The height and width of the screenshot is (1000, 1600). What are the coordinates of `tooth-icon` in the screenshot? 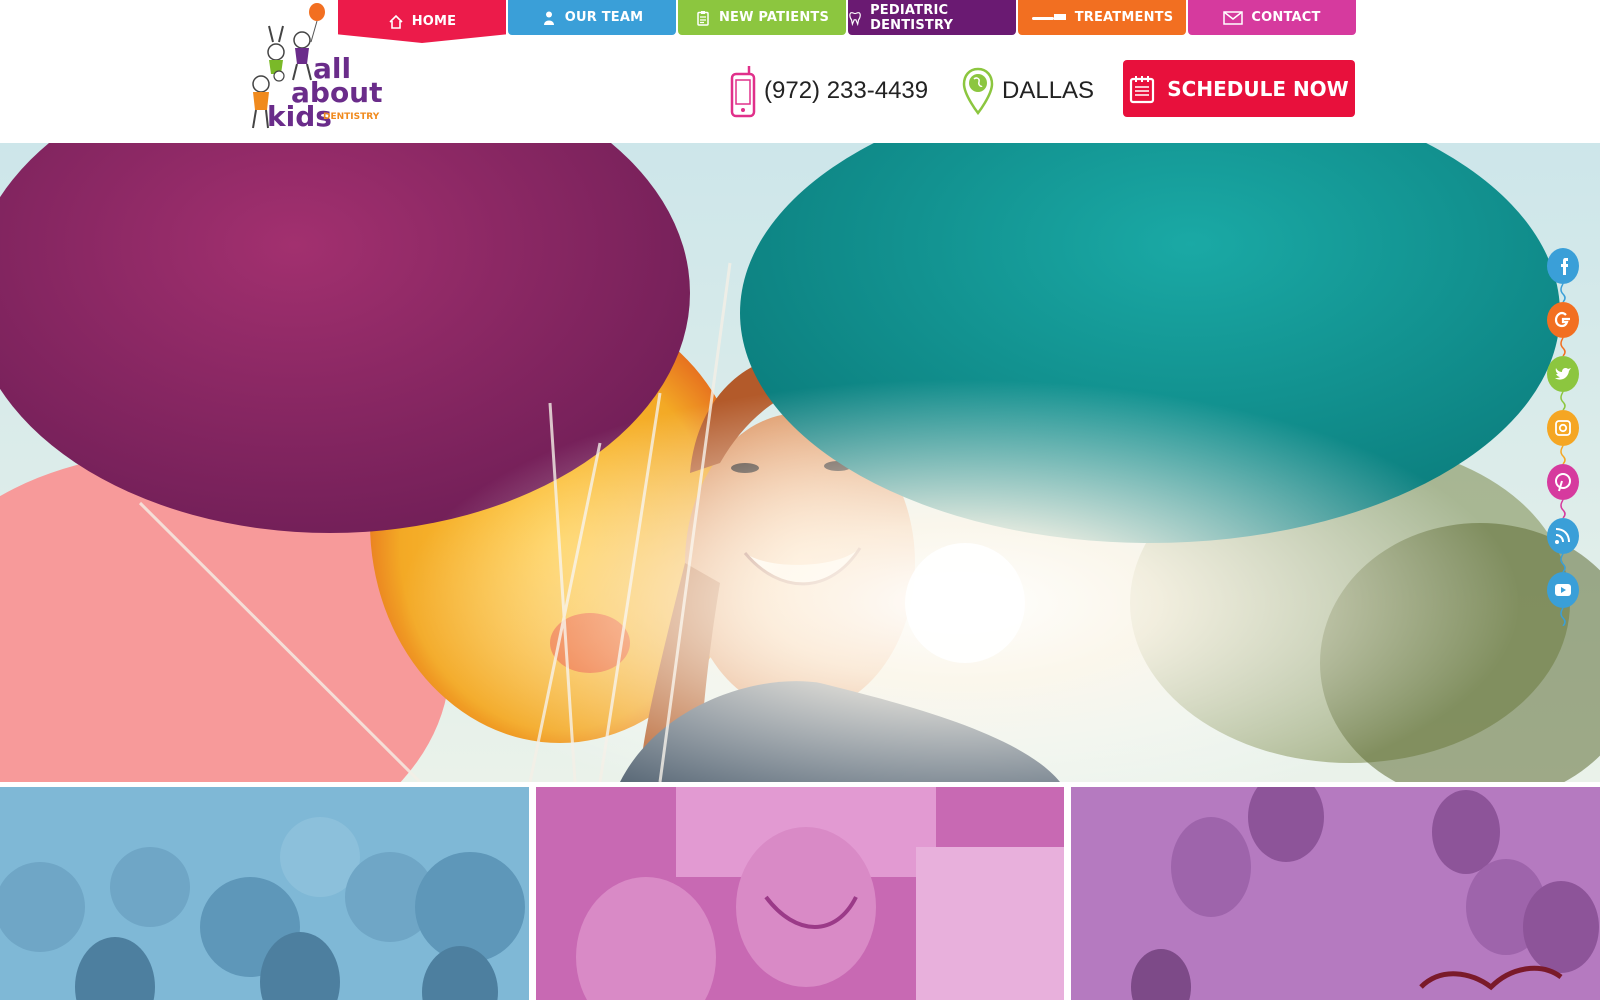 It's located at (855, 18).